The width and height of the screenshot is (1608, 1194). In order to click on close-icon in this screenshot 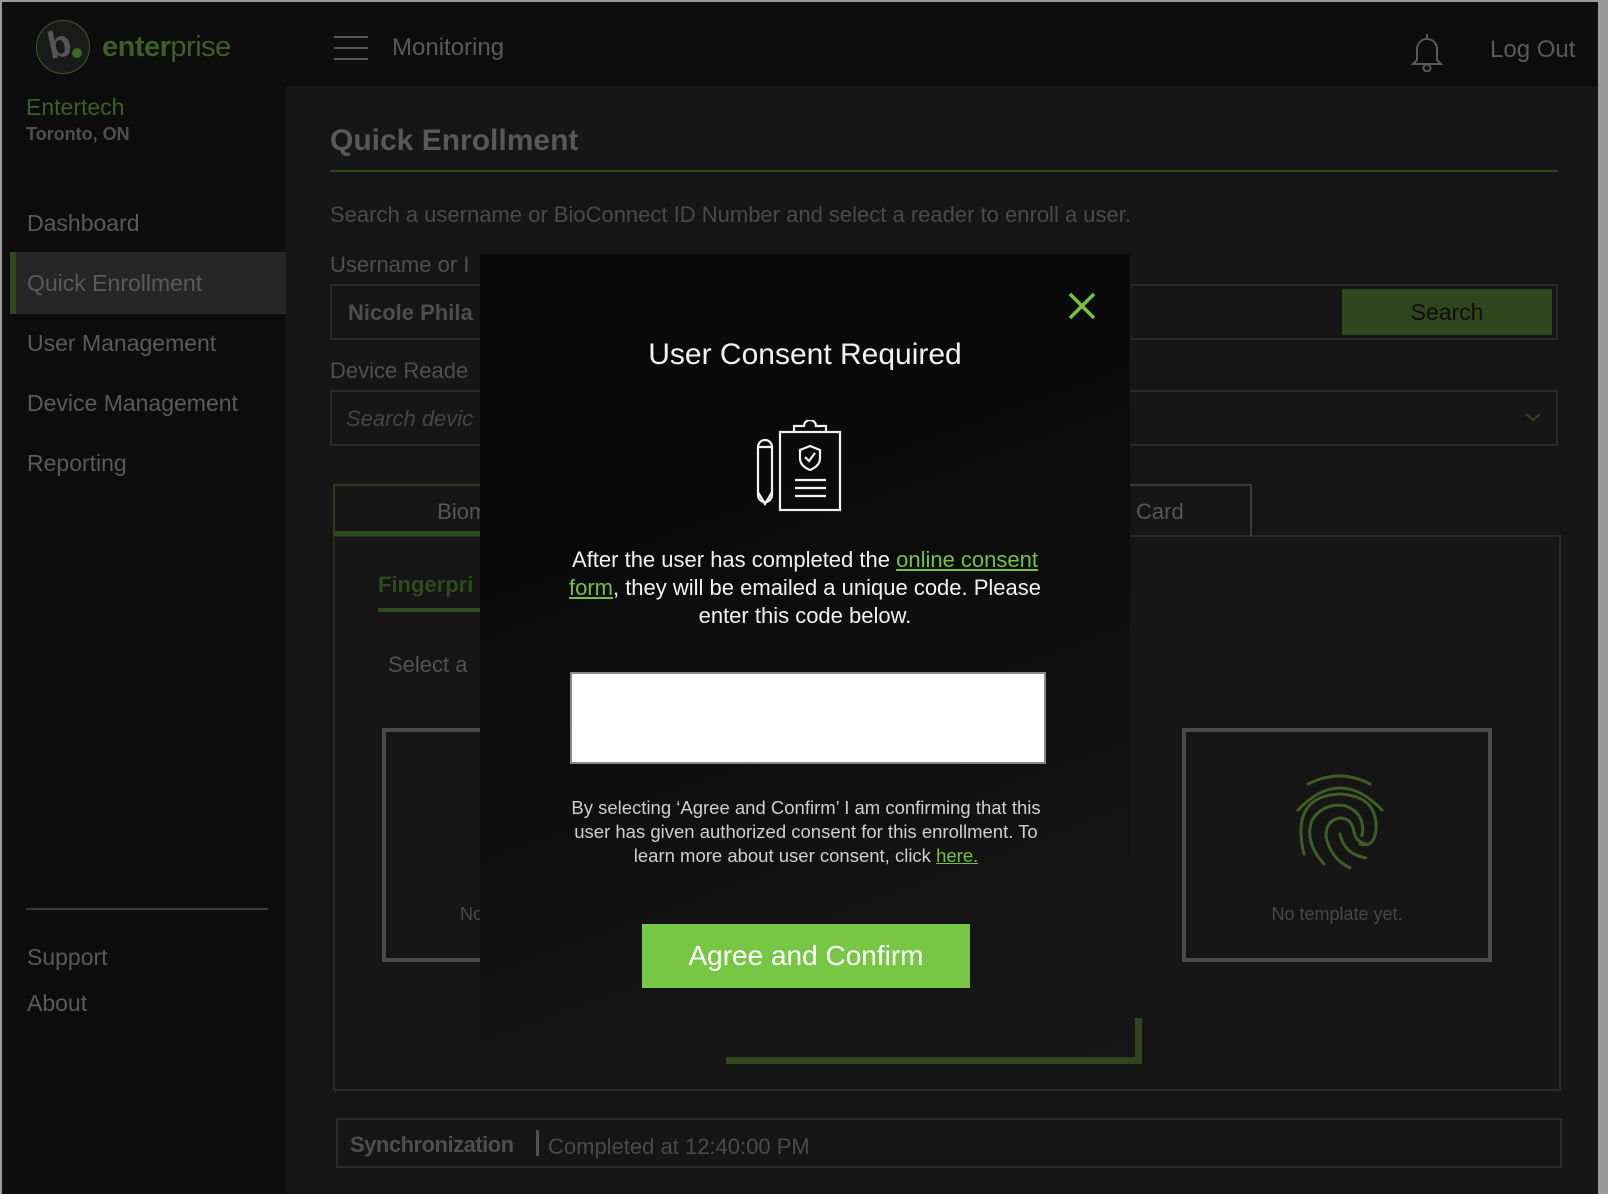, I will do `click(1082, 308)`.